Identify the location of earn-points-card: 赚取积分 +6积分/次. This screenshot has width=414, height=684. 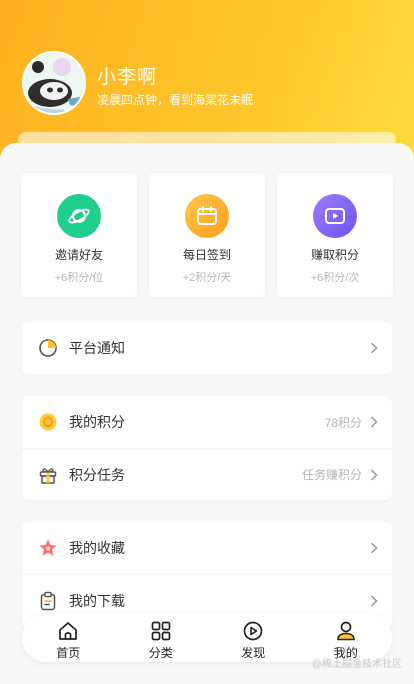
(335, 235).